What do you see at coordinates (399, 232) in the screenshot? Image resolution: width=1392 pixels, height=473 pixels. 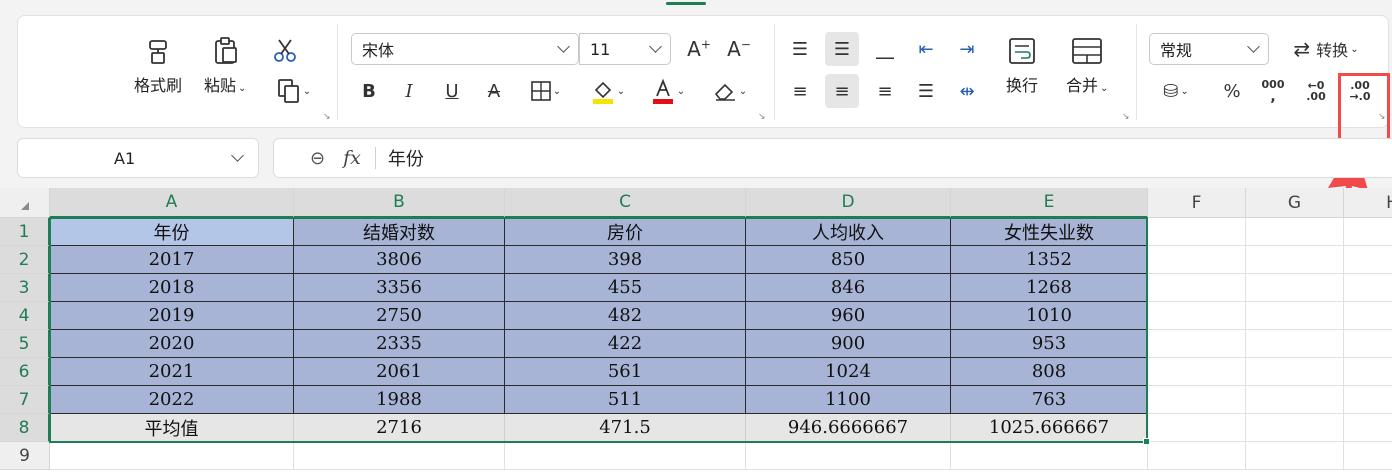 I see `cell-b1: 结婚对数` at bounding box center [399, 232].